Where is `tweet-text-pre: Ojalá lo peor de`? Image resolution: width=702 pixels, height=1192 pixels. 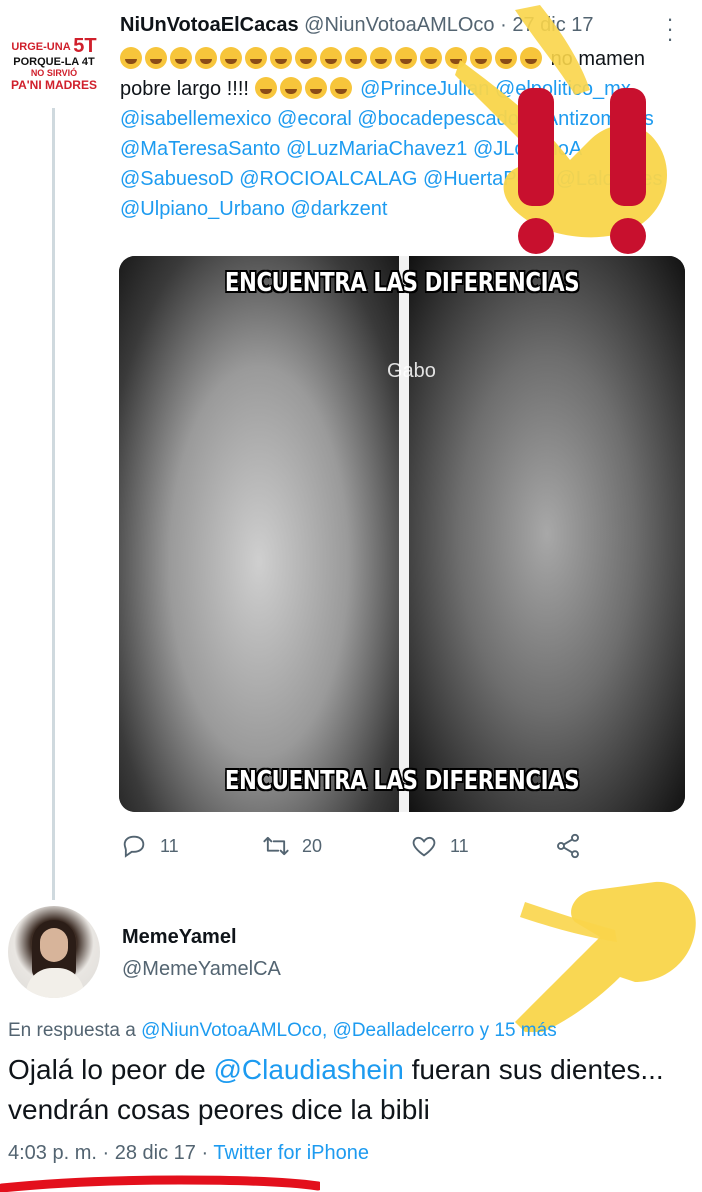
tweet-text-pre: Ojalá lo peor de is located at coordinates (107, 1069).